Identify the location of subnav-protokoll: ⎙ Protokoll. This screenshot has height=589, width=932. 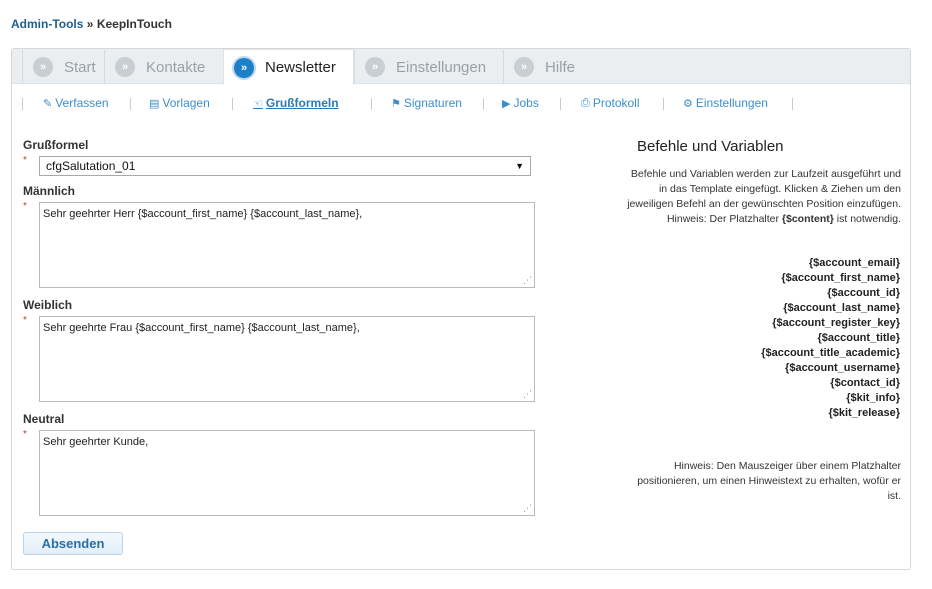
(610, 103).